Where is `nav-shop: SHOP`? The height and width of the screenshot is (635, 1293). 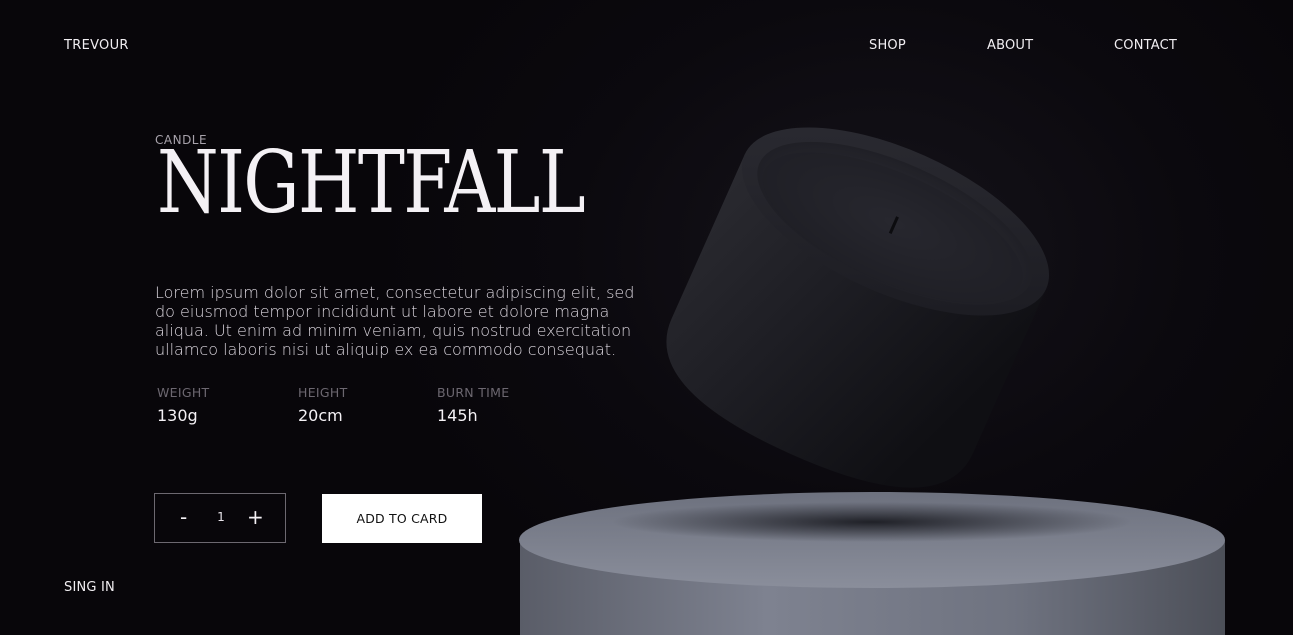
nav-shop: SHOP is located at coordinates (887, 45).